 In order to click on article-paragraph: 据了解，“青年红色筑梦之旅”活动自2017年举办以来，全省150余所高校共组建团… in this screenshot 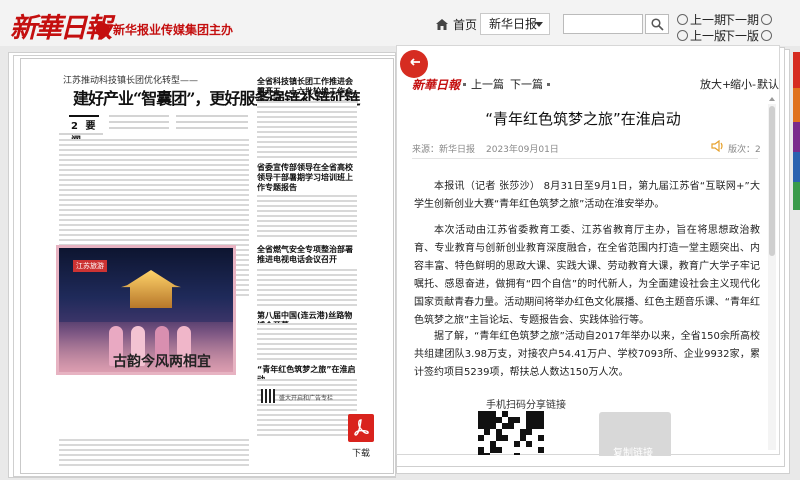, I will do `click(587, 354)`.